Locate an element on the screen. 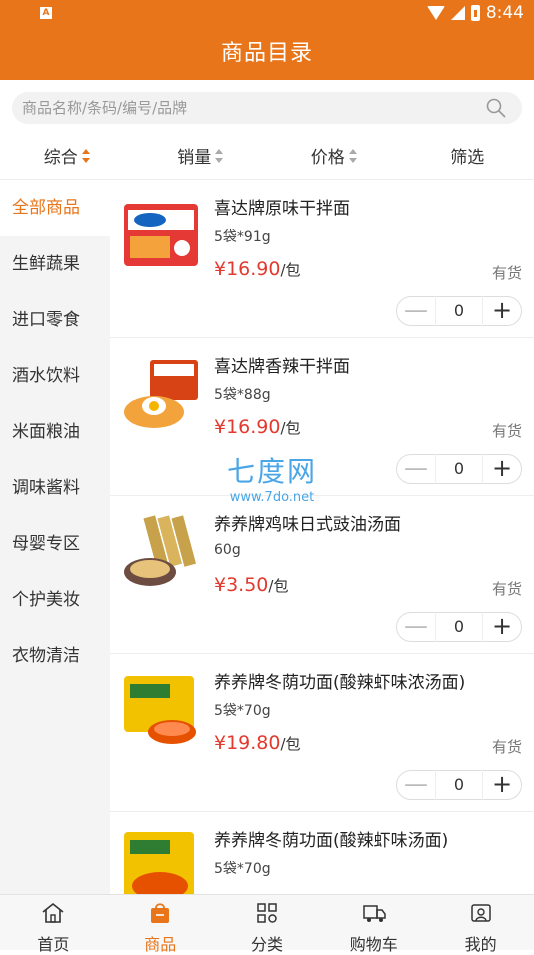  sidebar-item-imported-snacks: 进口零食 is located at coordinates (55, 320).